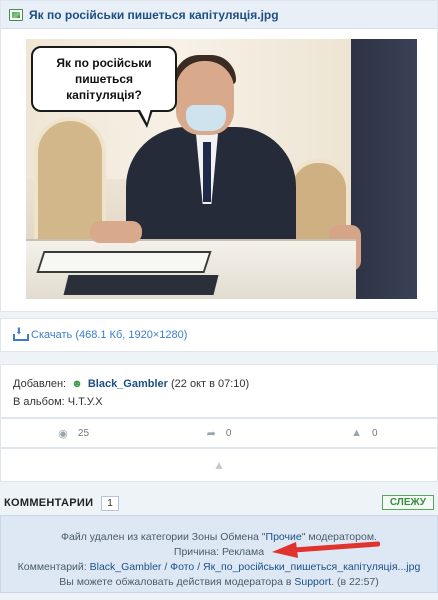 The height and width of the screenshot is (600, 438). Describe the element at coordinates (110, 503) in the screenshot. I see `comments-count: 1` at that location.